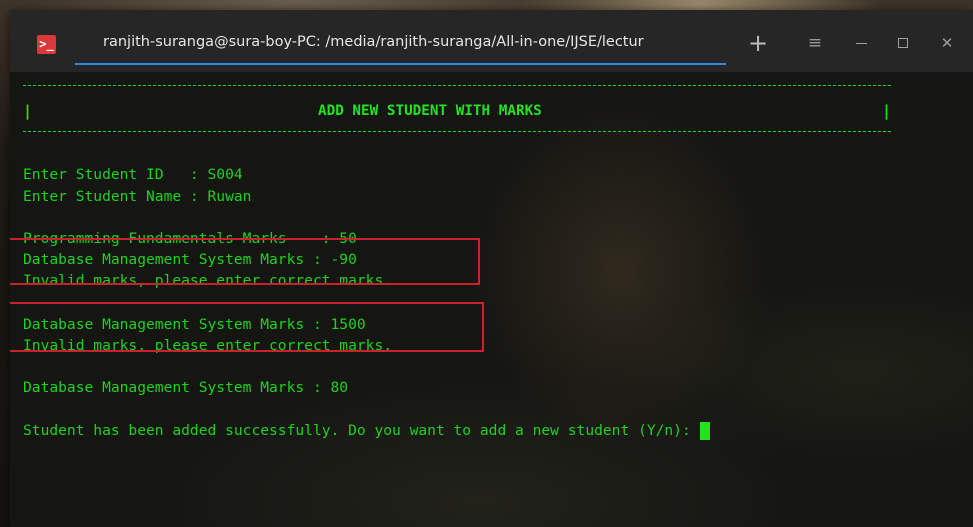 This screenshot has width=973, height=527. I want to click on menu-button: ≡, so click(815, 43).